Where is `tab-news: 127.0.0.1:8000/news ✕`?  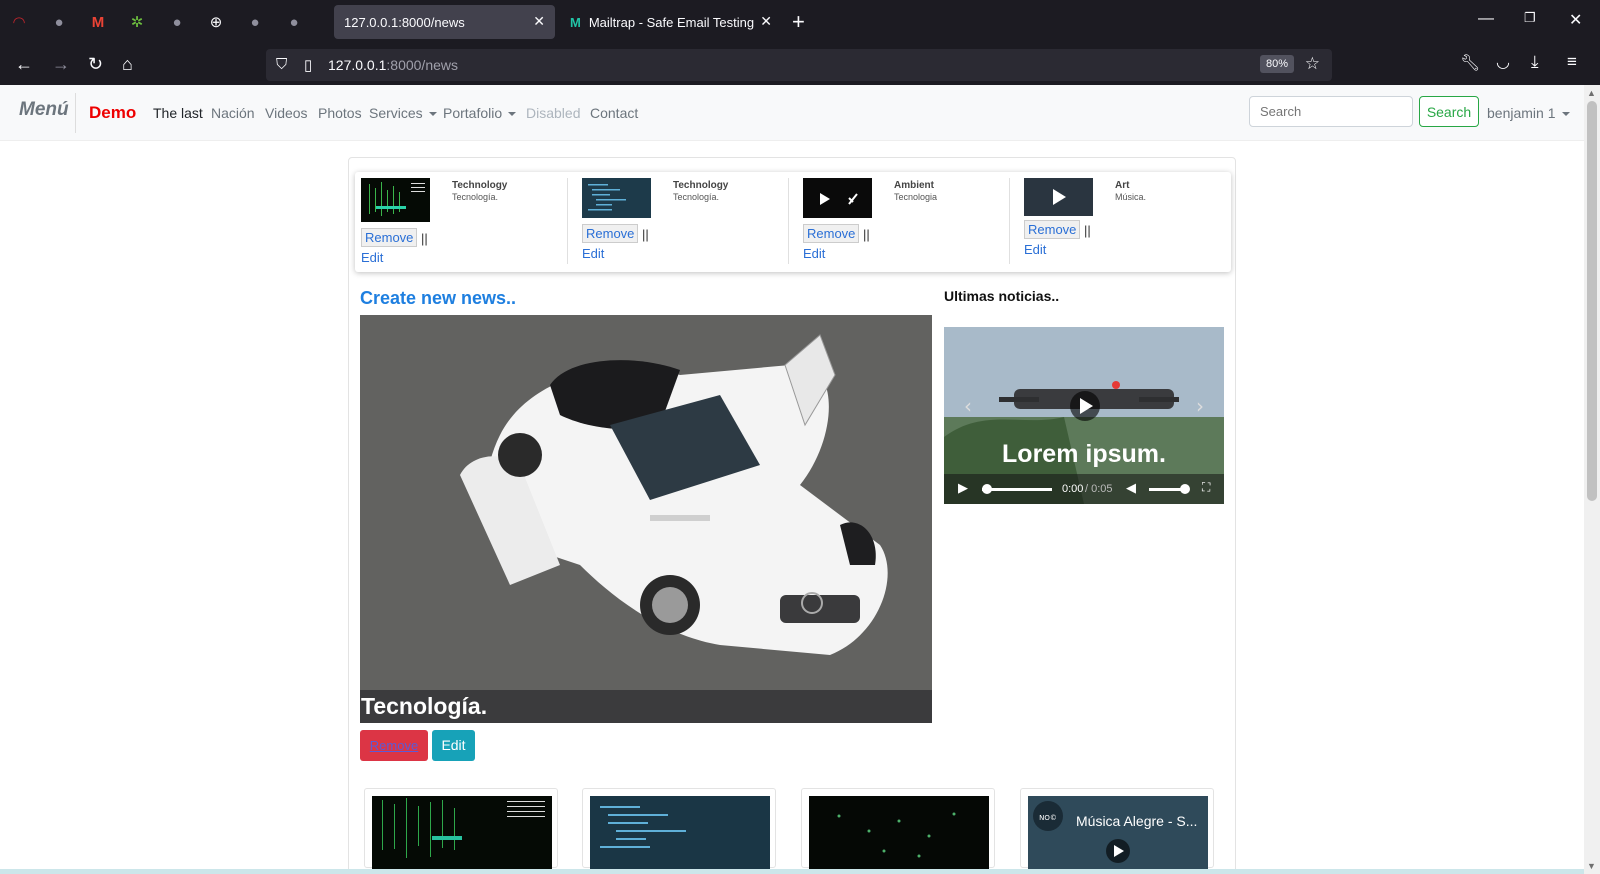
tab-news: 127.0.0.1:8000/news ✕ is located at coordinates (444, 22).